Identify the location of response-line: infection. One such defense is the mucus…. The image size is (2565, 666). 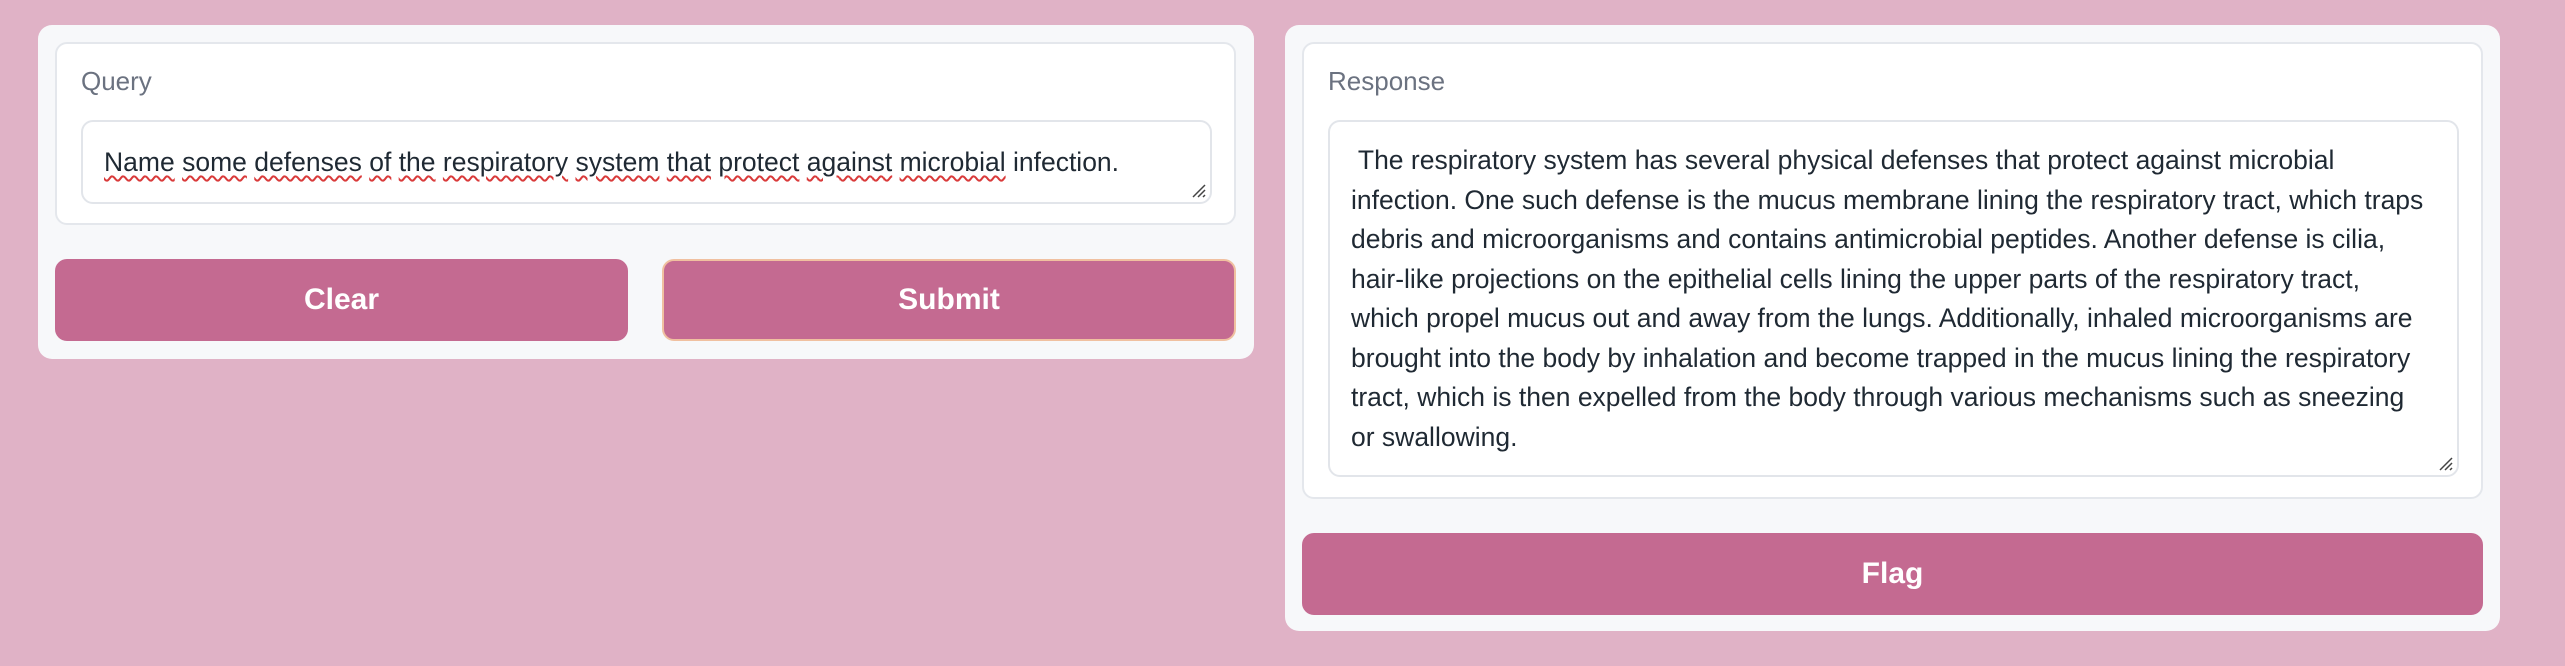
(1887, 199).